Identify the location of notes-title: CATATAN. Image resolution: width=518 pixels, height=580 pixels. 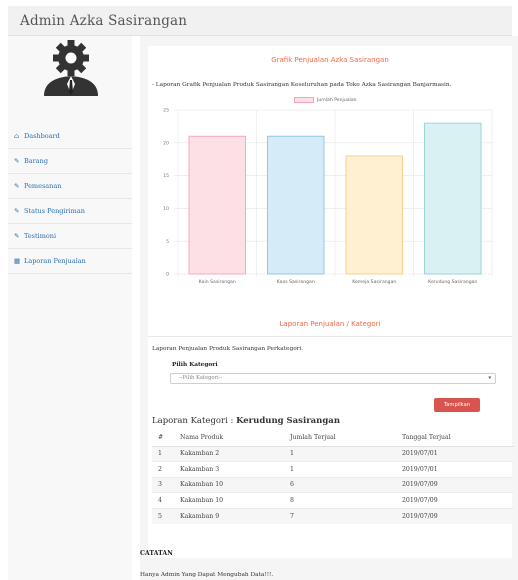
(156, 553).